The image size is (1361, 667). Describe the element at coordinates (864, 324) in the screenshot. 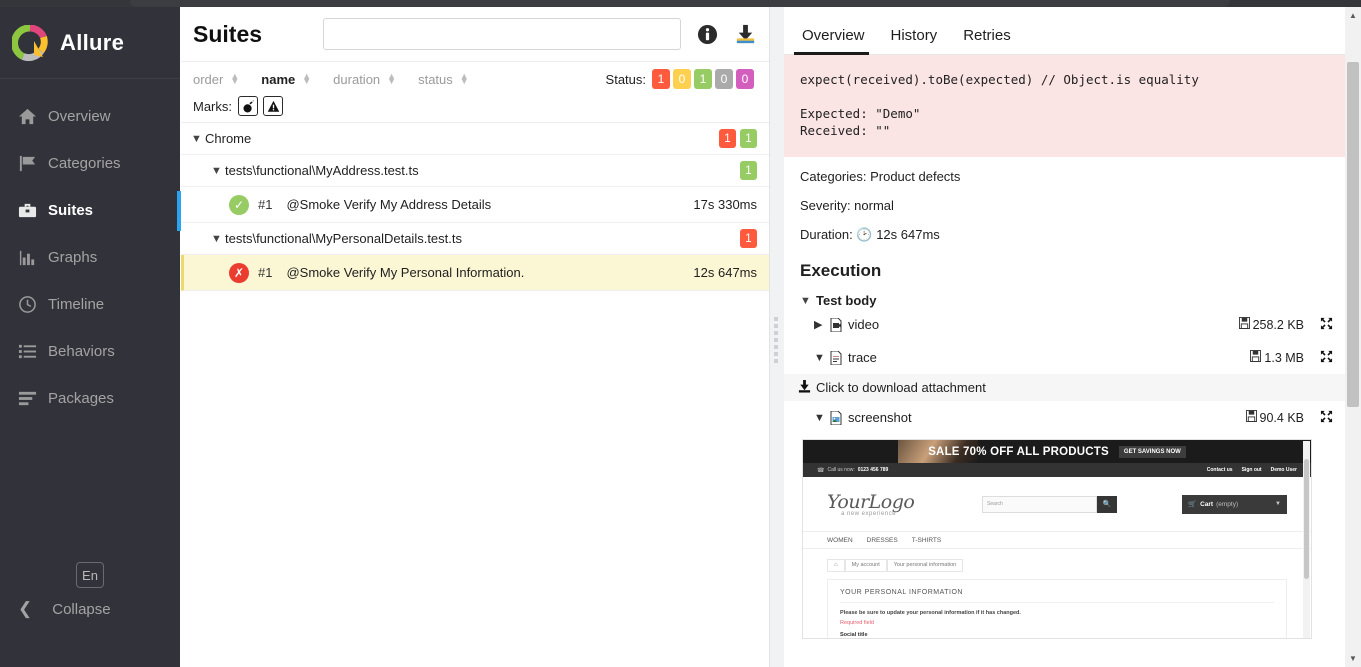

I see `attachment-label: video` at that location.